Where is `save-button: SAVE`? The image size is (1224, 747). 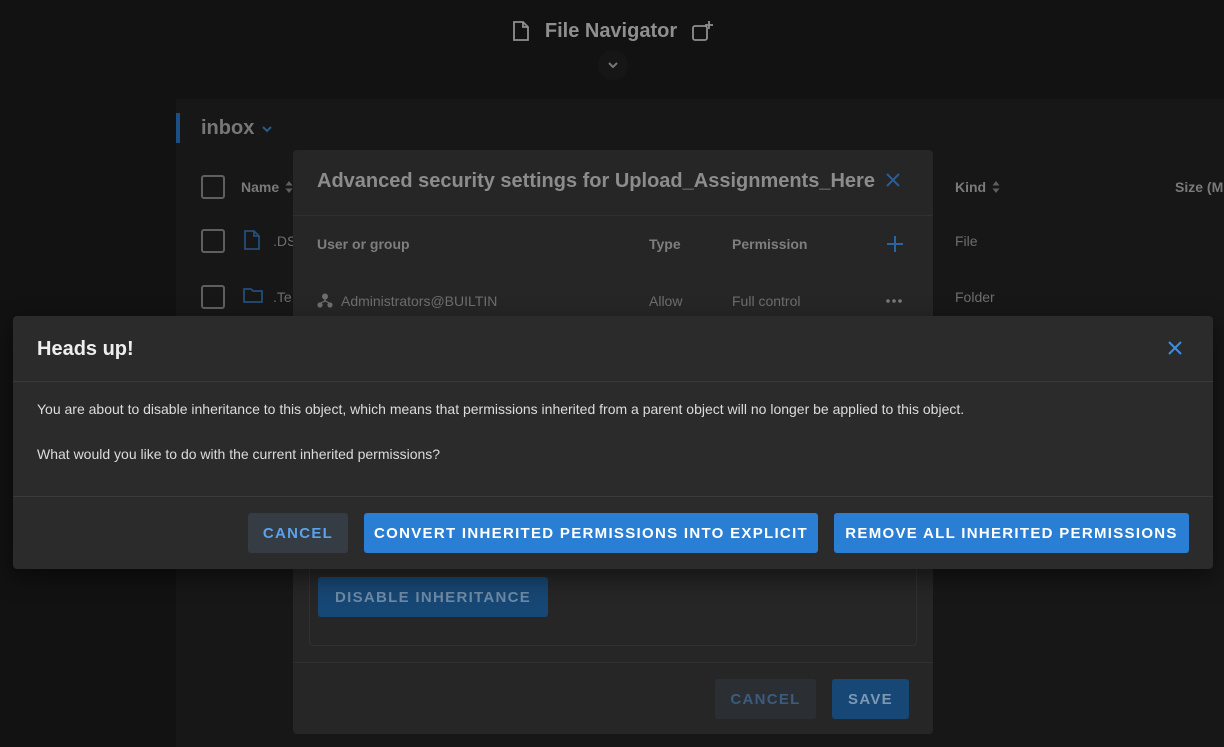 save-button: SAVE is located at coordinates (870, 699).